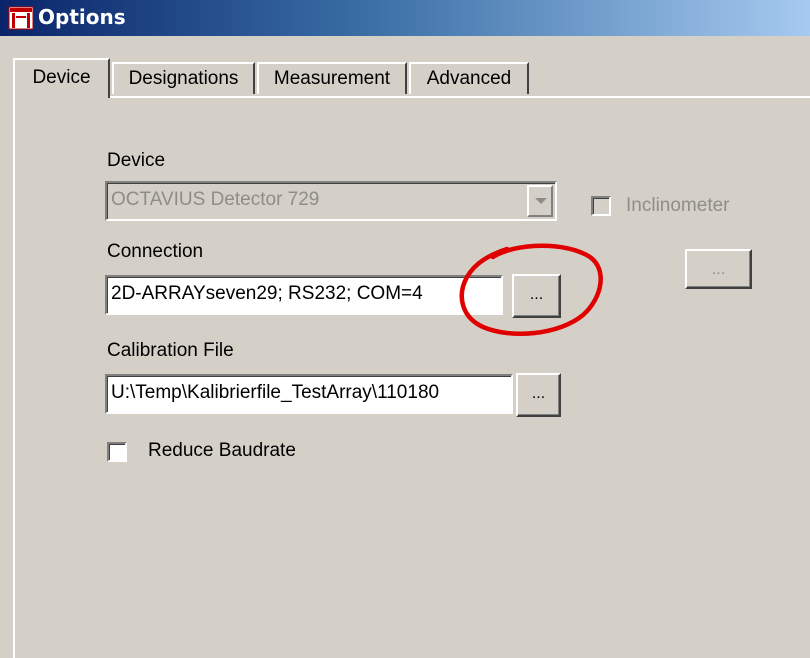  I want to click on device-label: Device, so click(136, 160).